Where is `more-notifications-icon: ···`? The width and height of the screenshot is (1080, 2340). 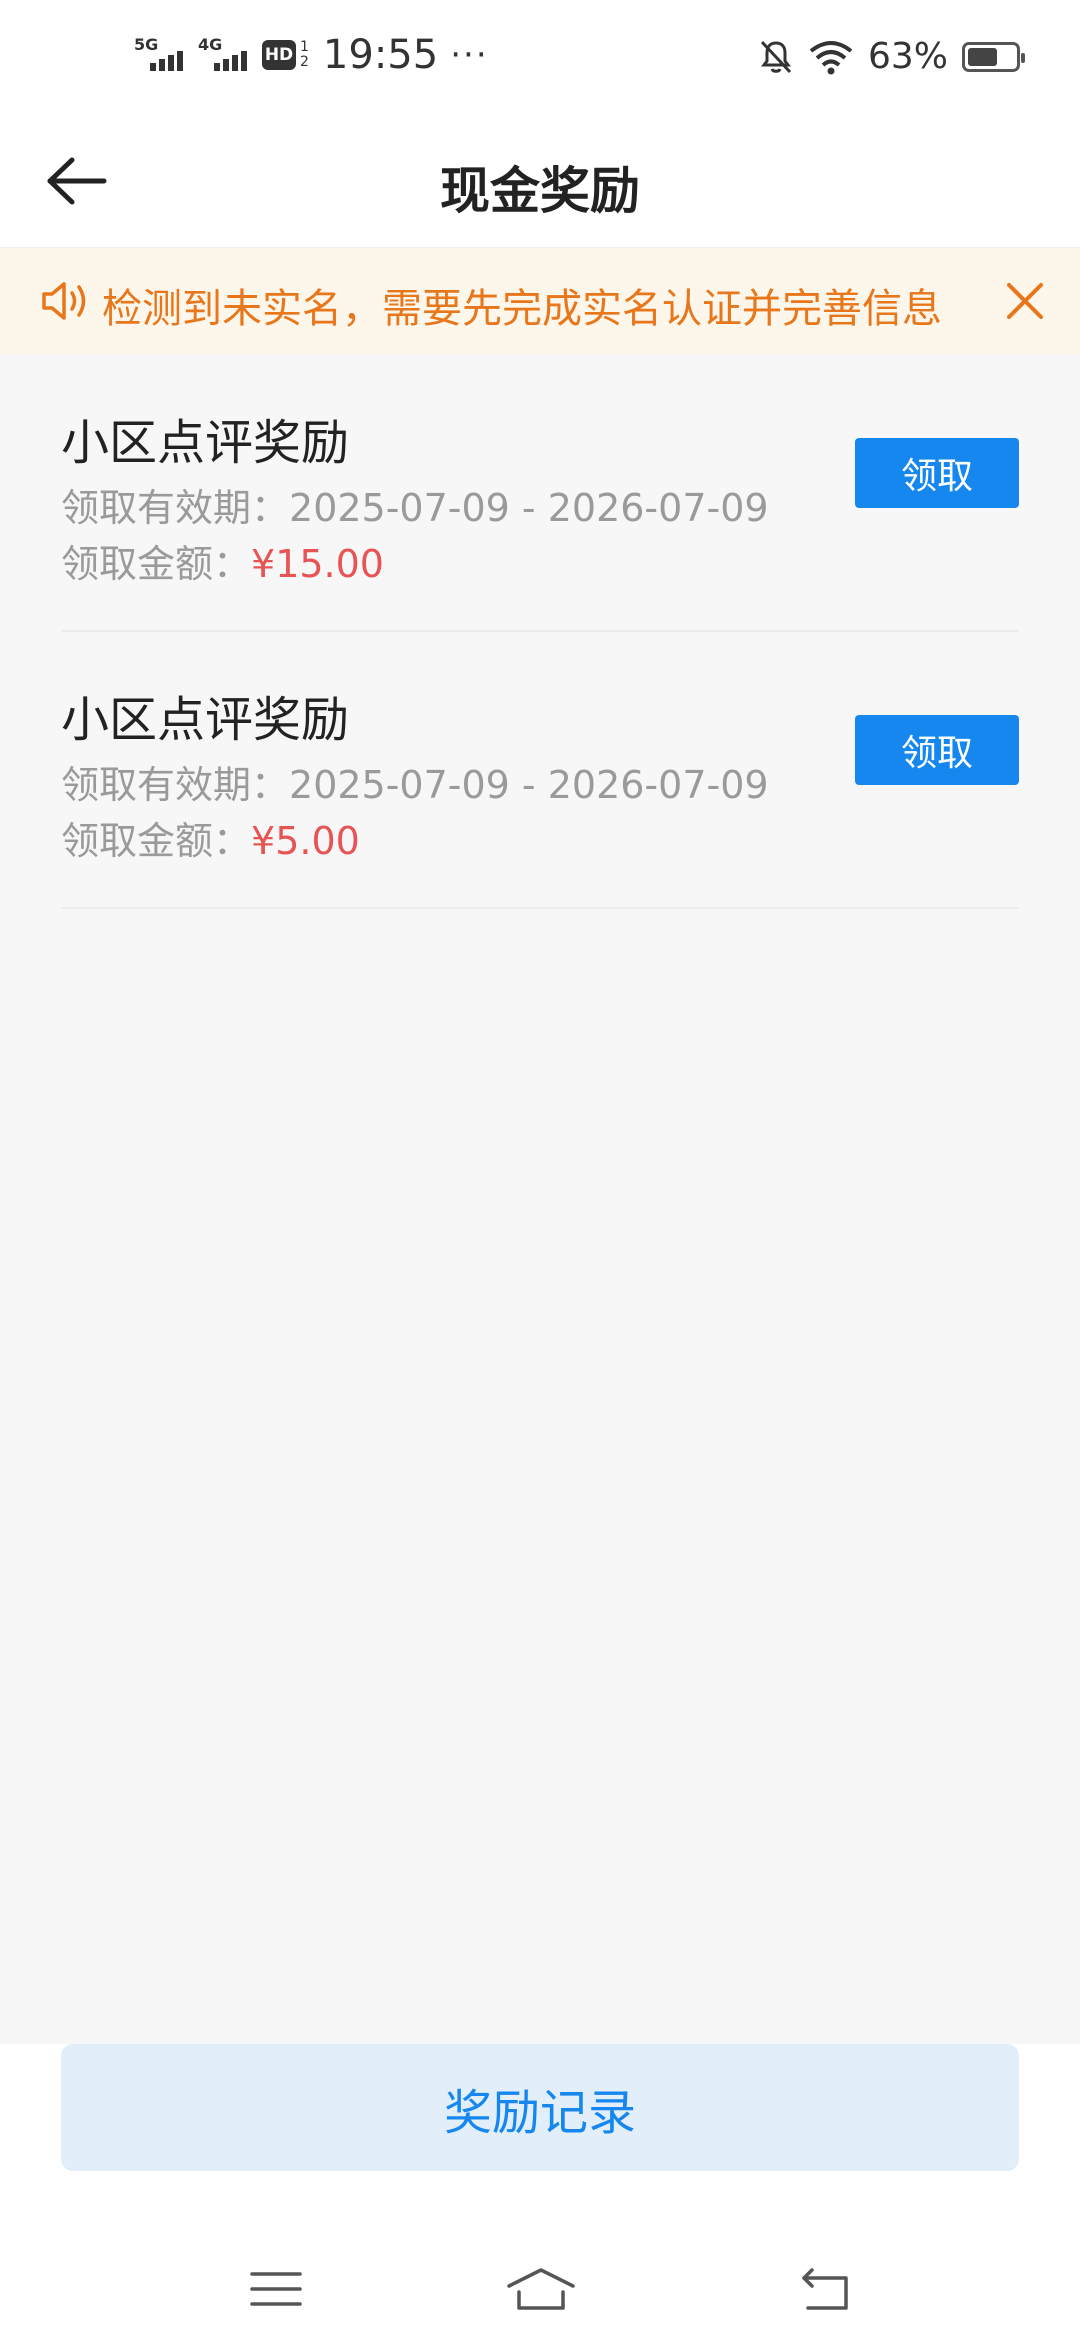 more-notifications-icon: ··· is located at coordinates (469, 55).